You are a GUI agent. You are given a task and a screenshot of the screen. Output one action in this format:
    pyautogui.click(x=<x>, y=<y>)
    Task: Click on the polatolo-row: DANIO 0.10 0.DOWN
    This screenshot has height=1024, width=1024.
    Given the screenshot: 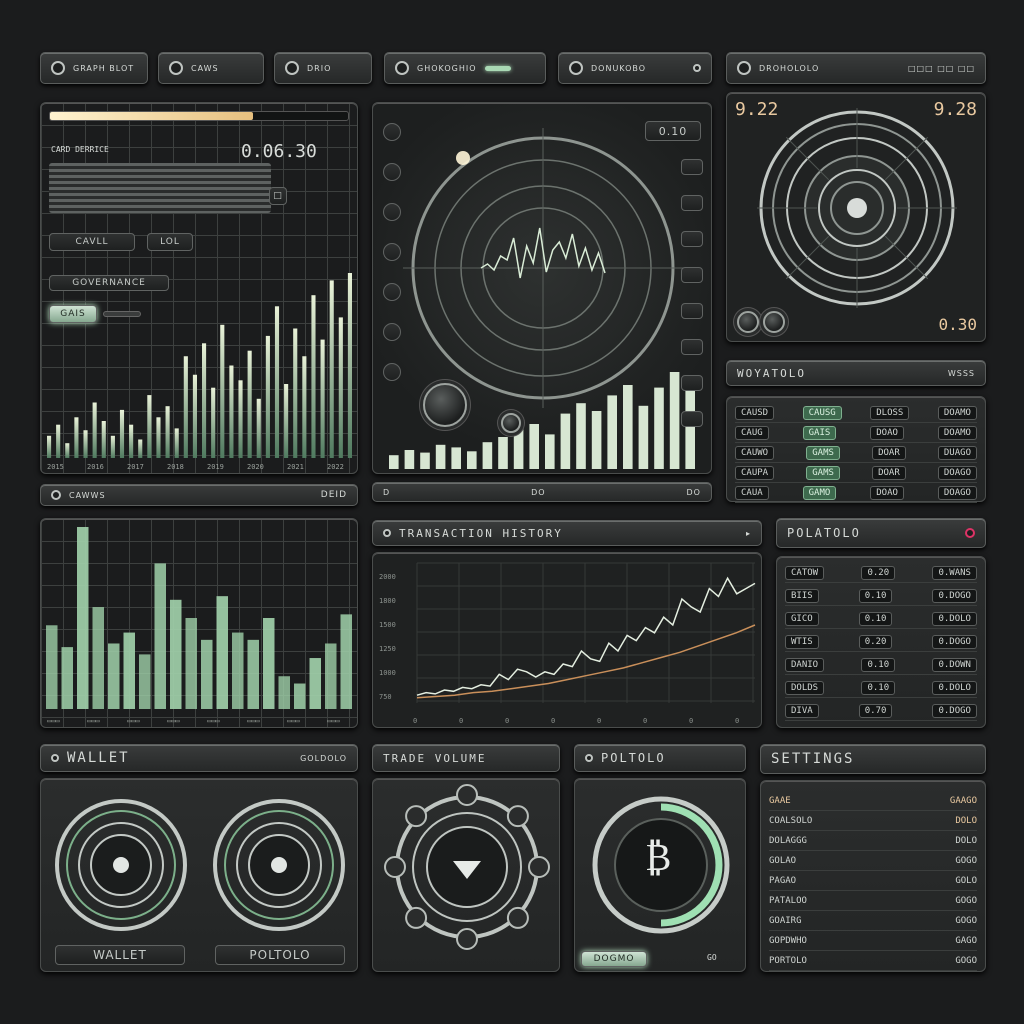 What is the action you would take?
    pyautogui.click(x=881, y=665)
    